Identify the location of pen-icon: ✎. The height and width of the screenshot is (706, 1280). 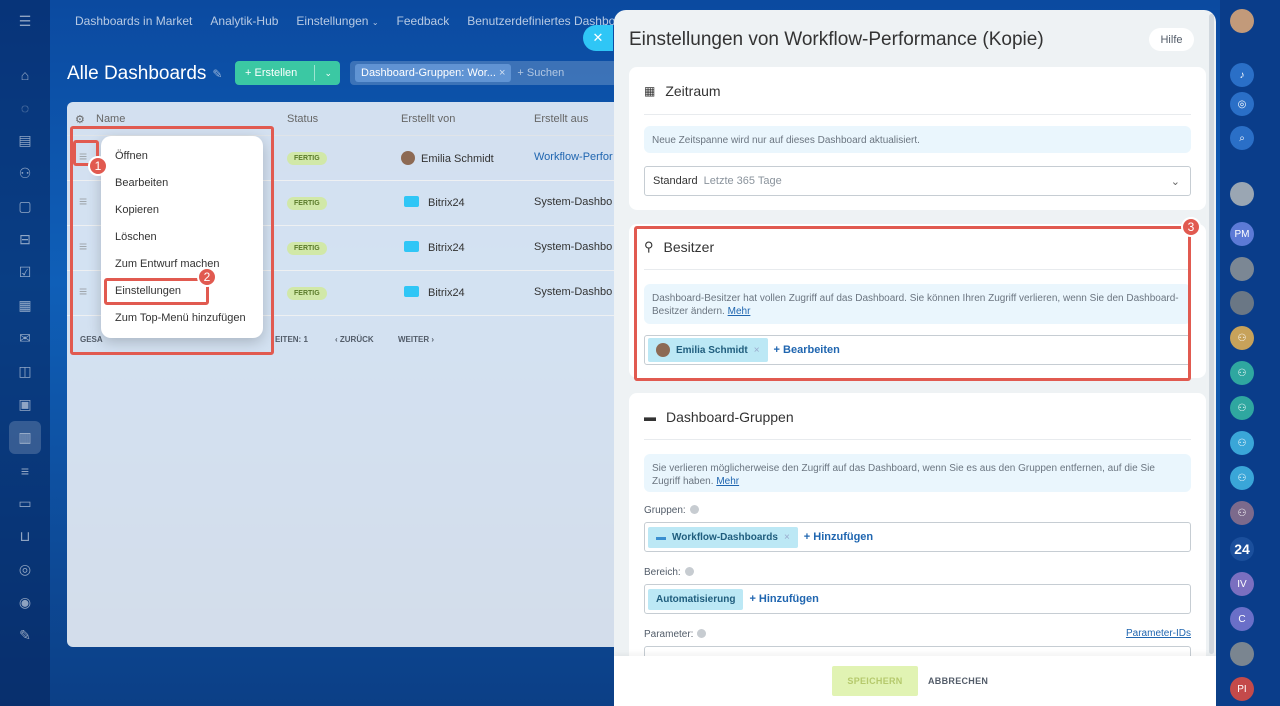
(25, 635).